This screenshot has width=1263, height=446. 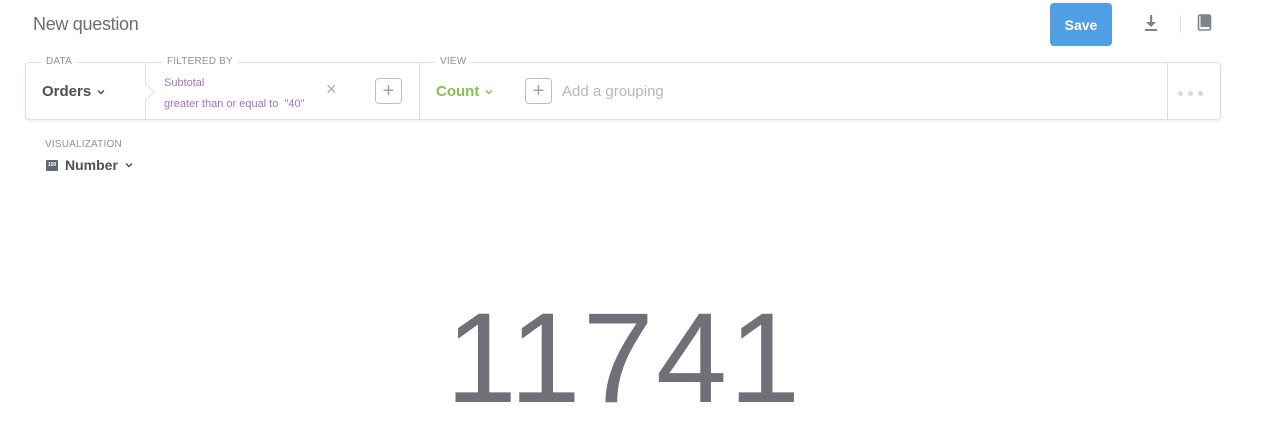 What do you see at coordinates (221, 104) in the screenshot?
I see `filter-operator: greater than or equal to` at bounding box center [221, 104].